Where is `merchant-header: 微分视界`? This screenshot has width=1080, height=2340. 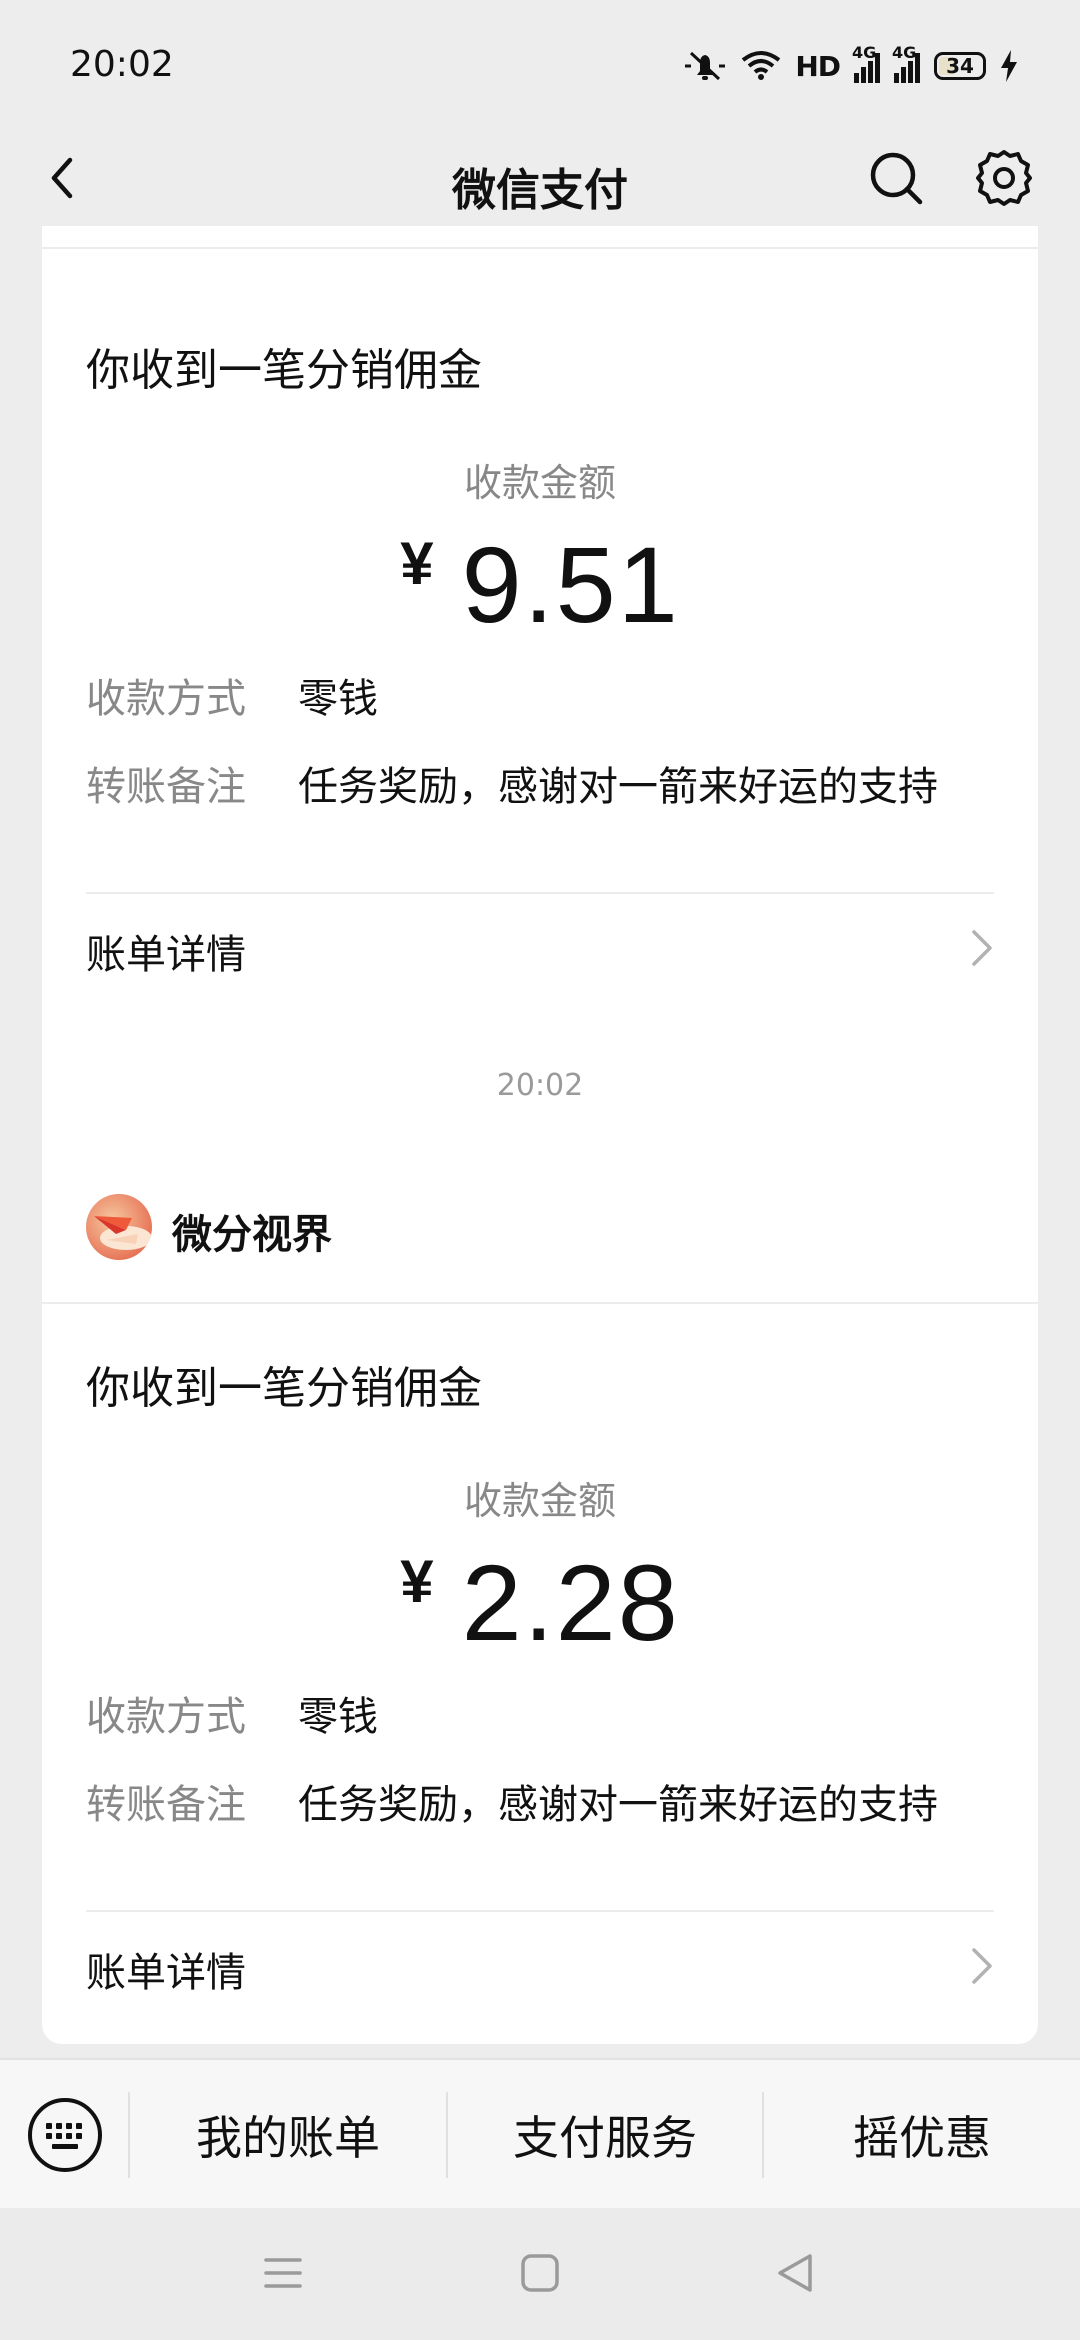
merchant-header: 微分视界 is located at coordinates (540, 1227).